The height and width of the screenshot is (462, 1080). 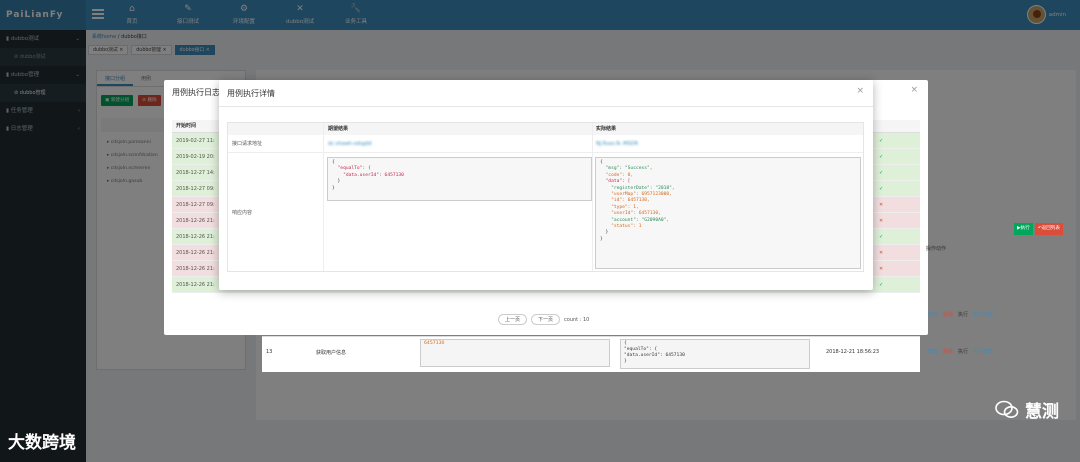 What do you see at coordinates (1042, 412) in the screenshot?
I see `watermark-right-text: 慧测` at bounding box center [1042, 412].